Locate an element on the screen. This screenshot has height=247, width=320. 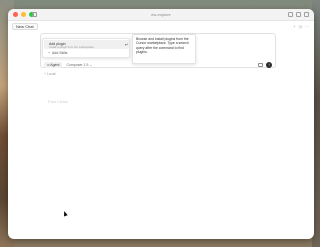
model-label: Composer 1.5 is located at coordinates (77, 65).